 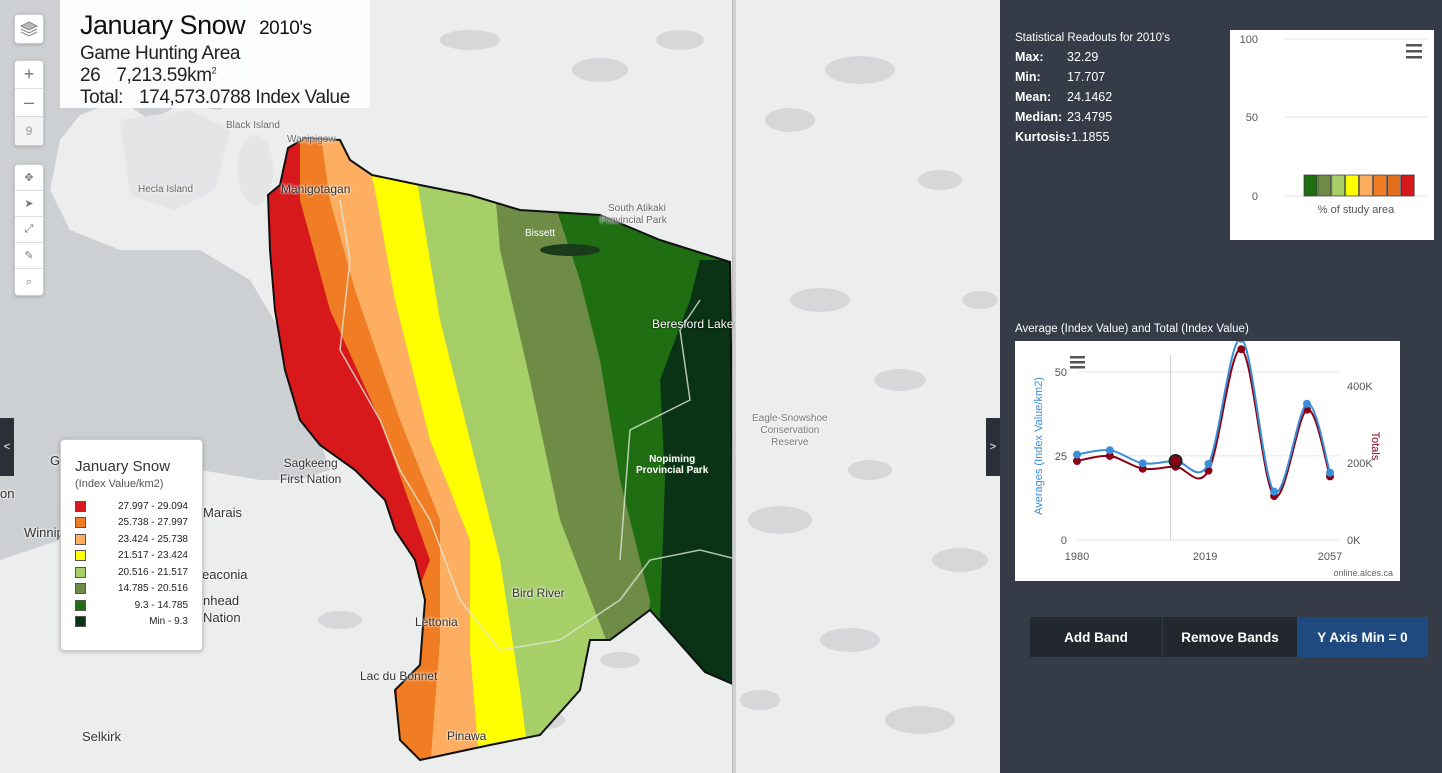 I want to click on collapse-left-tab: <, so click(x=7, y=447).